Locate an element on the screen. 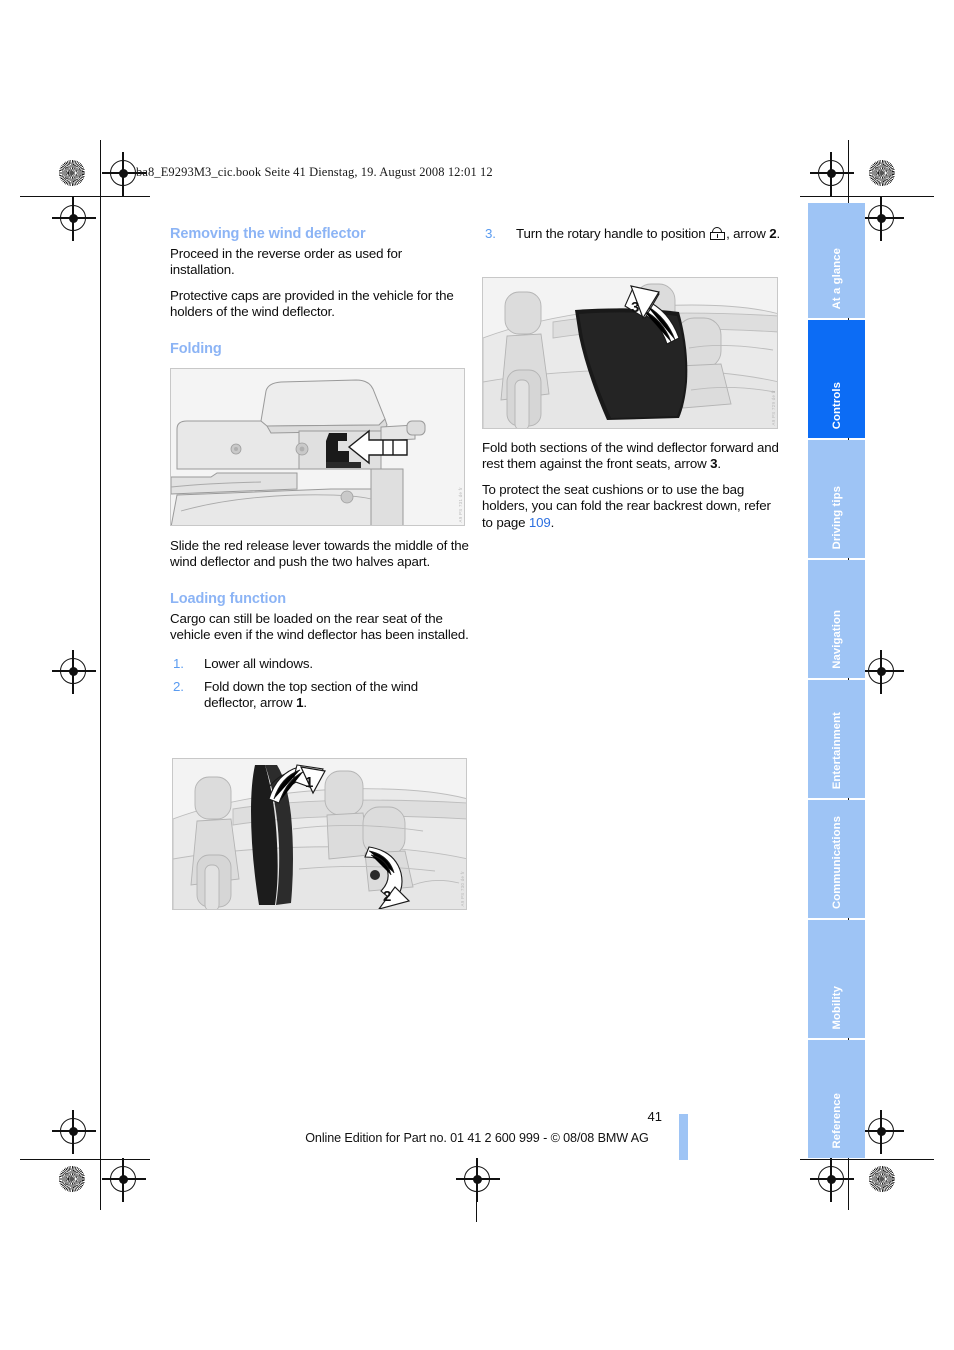  tab-controls-label: Controls is located at coordinates (836, 405).